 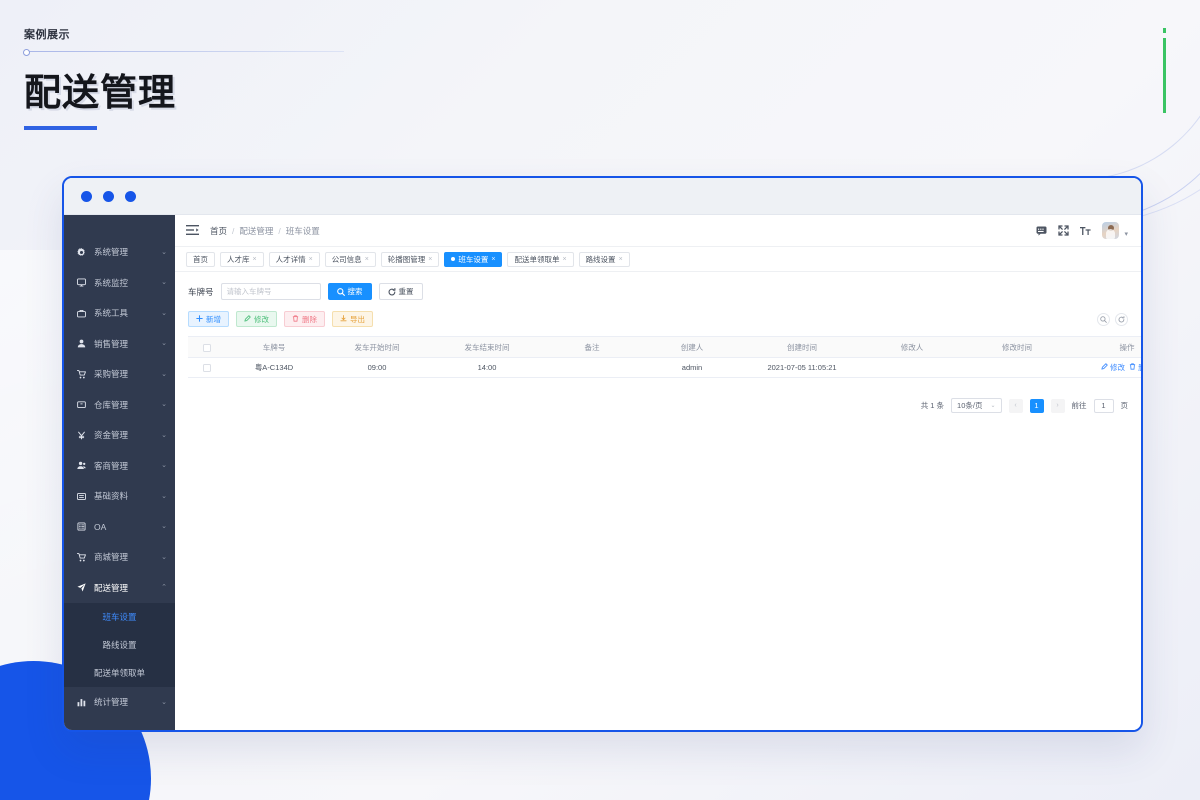 What do you see at coordinates (119, 673) in the screenshot?
I see `sidebar-subitem-3: 配送单领取单` at bounding box center [119, 673].